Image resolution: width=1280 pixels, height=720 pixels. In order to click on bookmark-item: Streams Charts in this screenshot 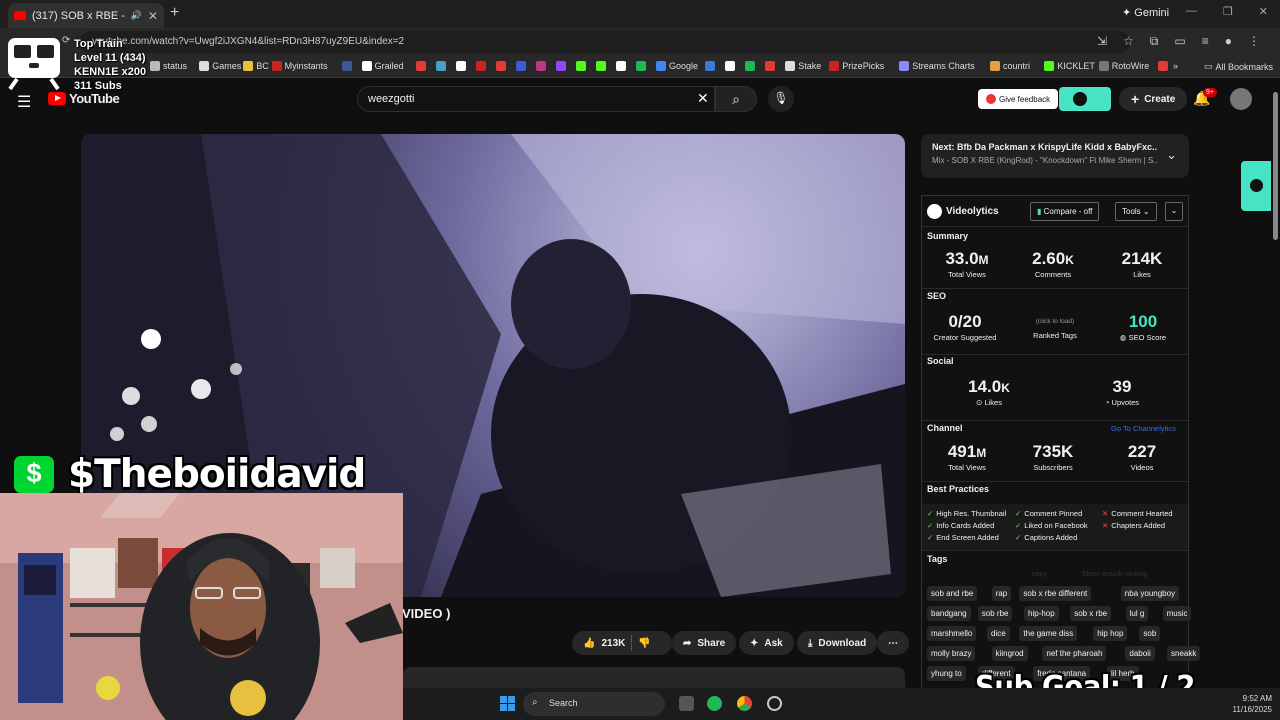, I will do `click(937, 66)`.